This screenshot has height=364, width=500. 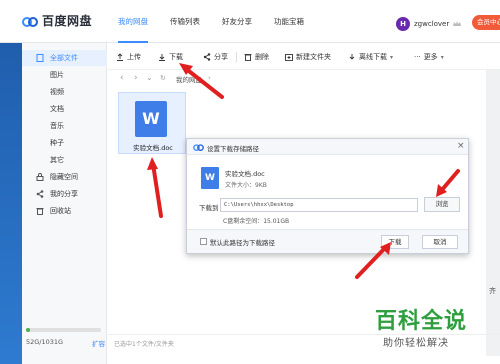 I want to click on file-item: W 实验文档.doc, so click(x=152, y=123).